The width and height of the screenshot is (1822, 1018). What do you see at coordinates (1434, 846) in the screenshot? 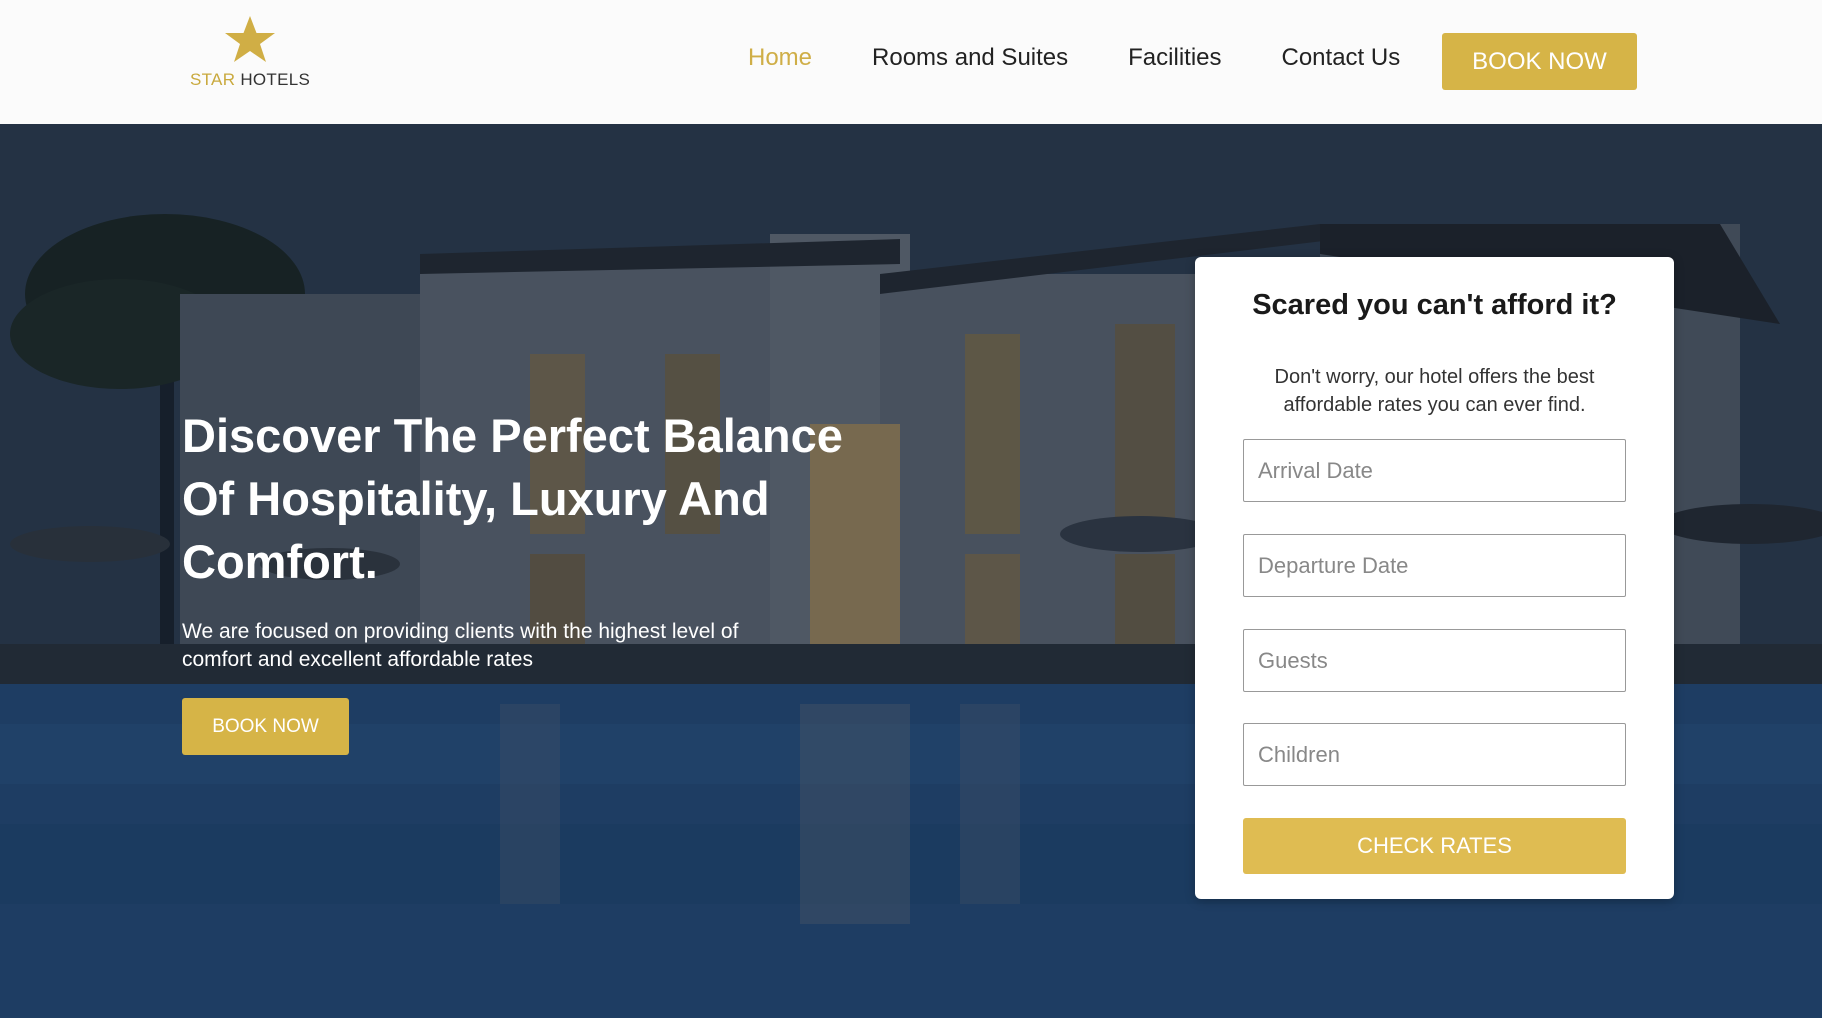
I see `check-rates-button: CHECK RATES` at bounding box center [1434, 846].